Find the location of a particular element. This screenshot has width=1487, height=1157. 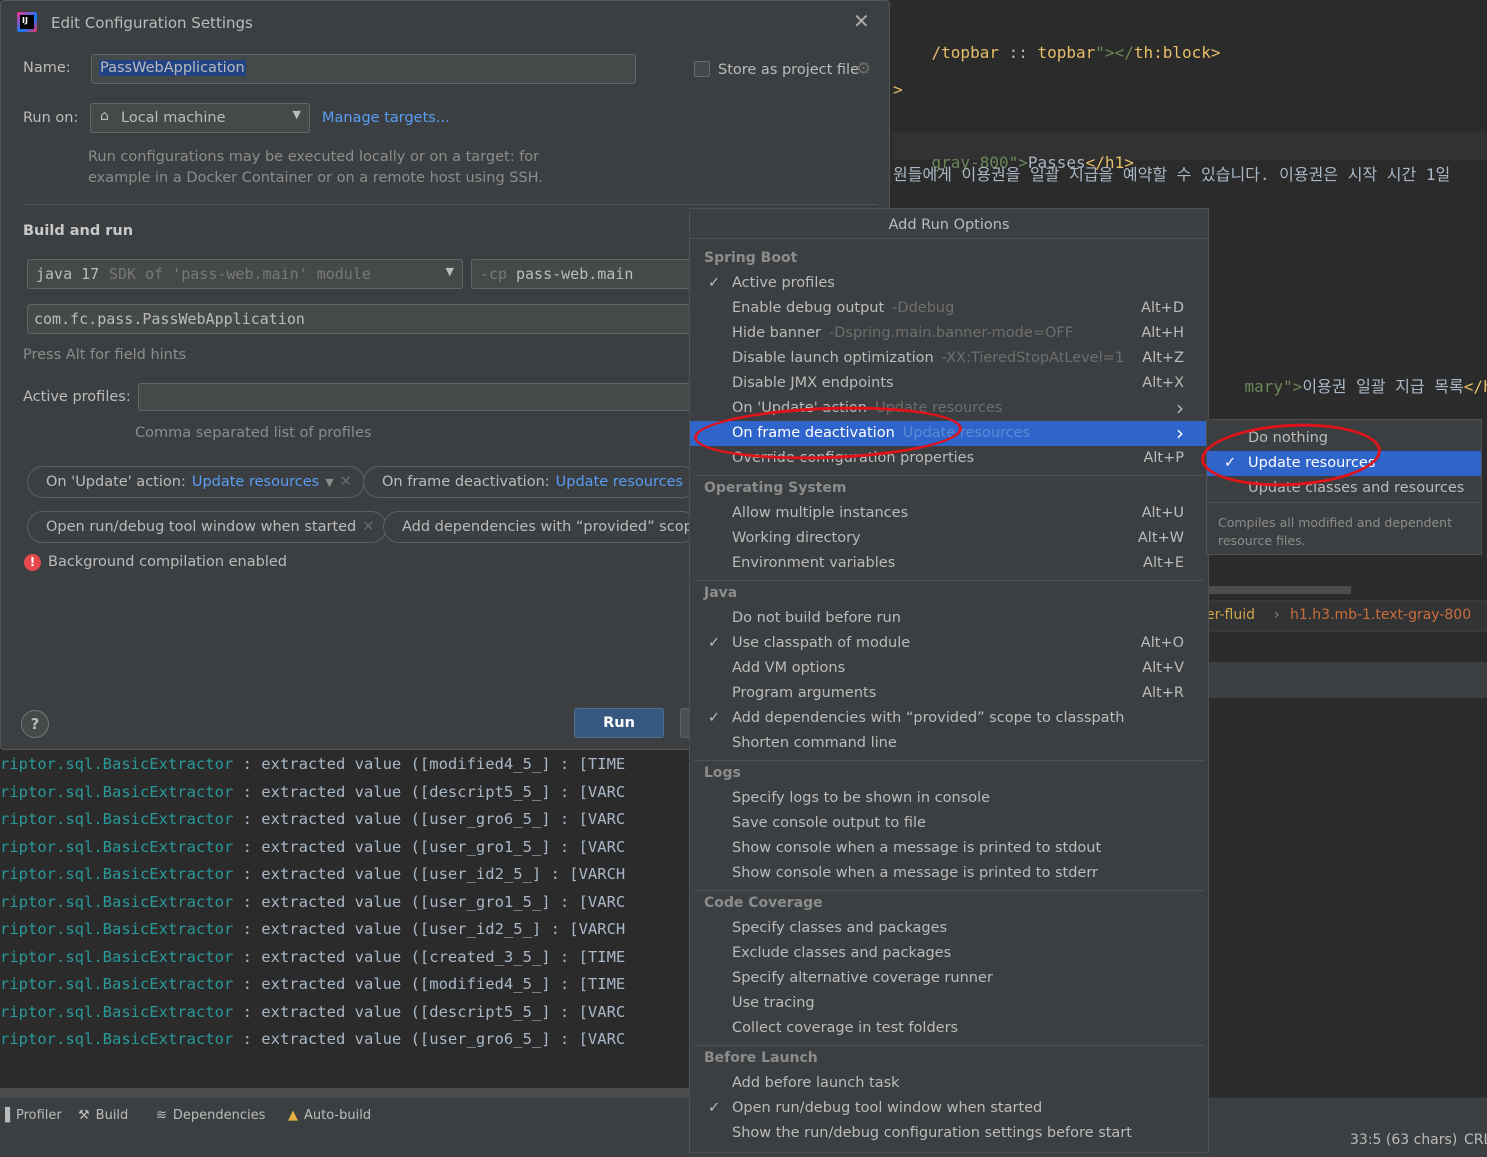

menu-item-exclude-classes-packages: Exclude classes and packages is located at coordinates (949, 953).